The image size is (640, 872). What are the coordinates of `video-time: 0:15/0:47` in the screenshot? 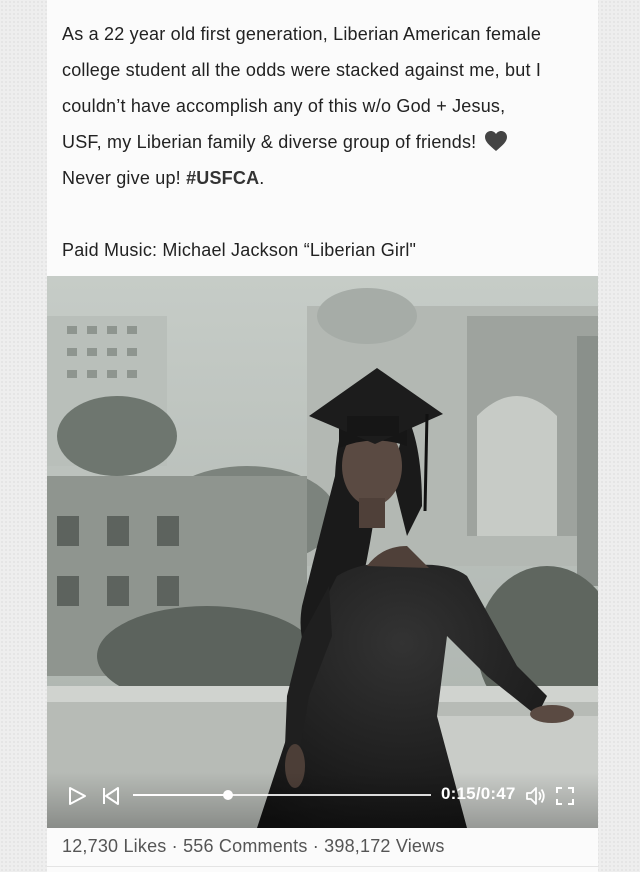 It's located at (478, 793).